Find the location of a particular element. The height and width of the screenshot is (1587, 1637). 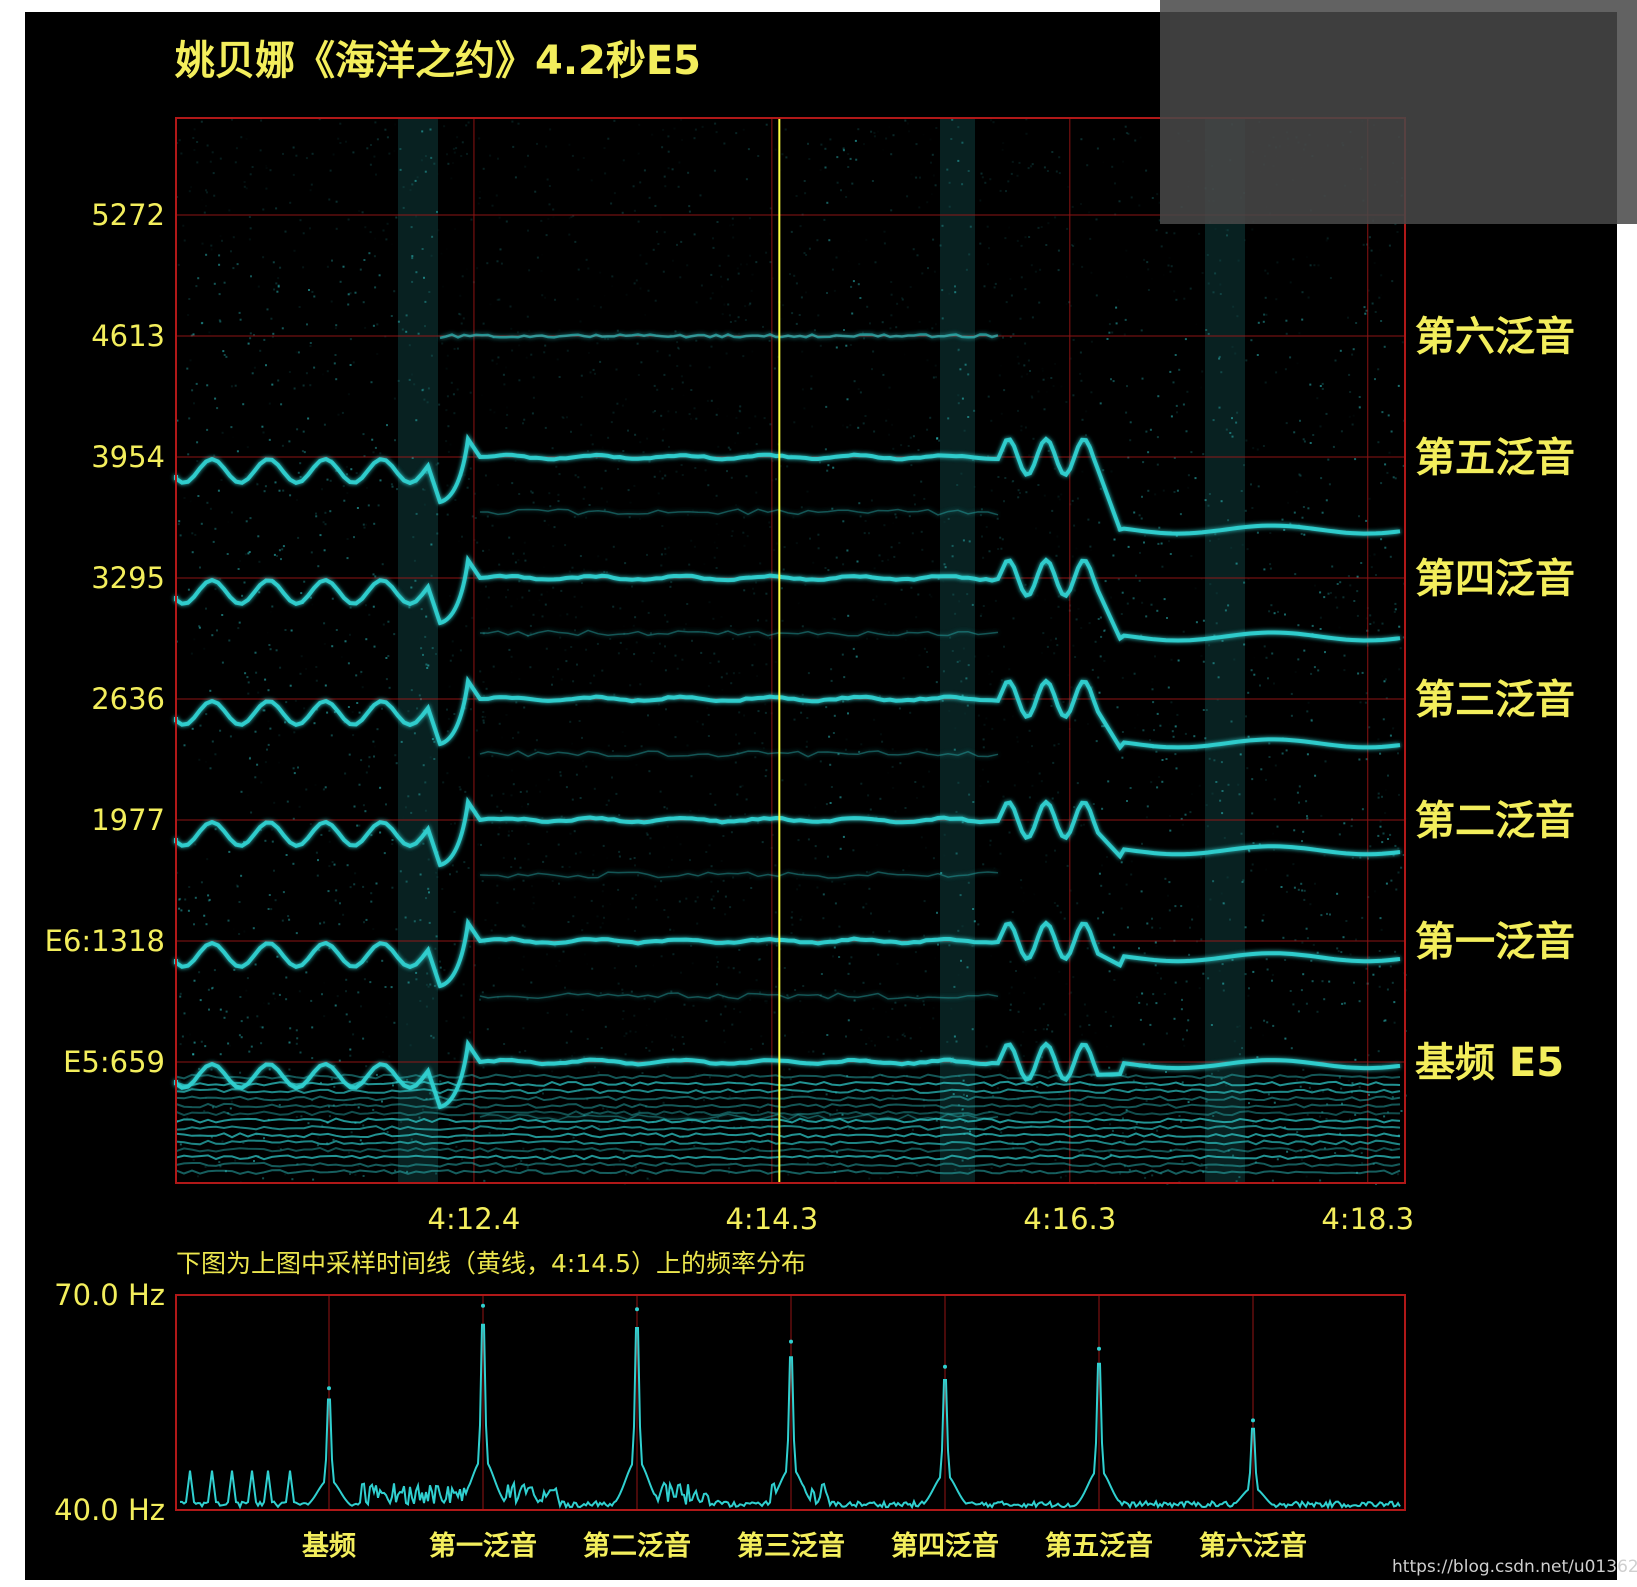

x-tick-label: 4:16.3 is located at coordinates (1069, 1219).